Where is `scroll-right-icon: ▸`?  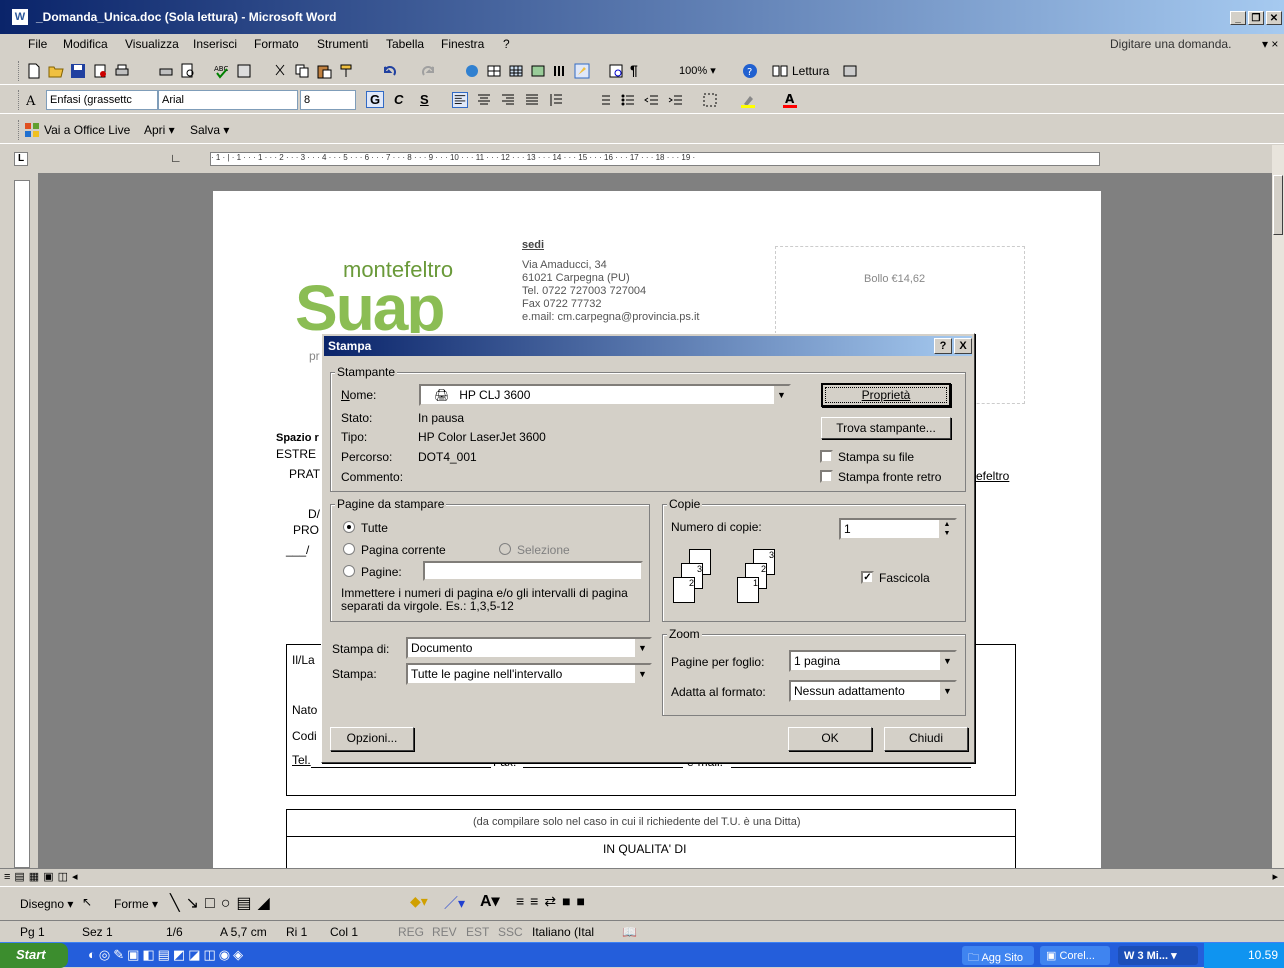 scroll-right-icon: ▸ is located at coordinates (1275, 876).